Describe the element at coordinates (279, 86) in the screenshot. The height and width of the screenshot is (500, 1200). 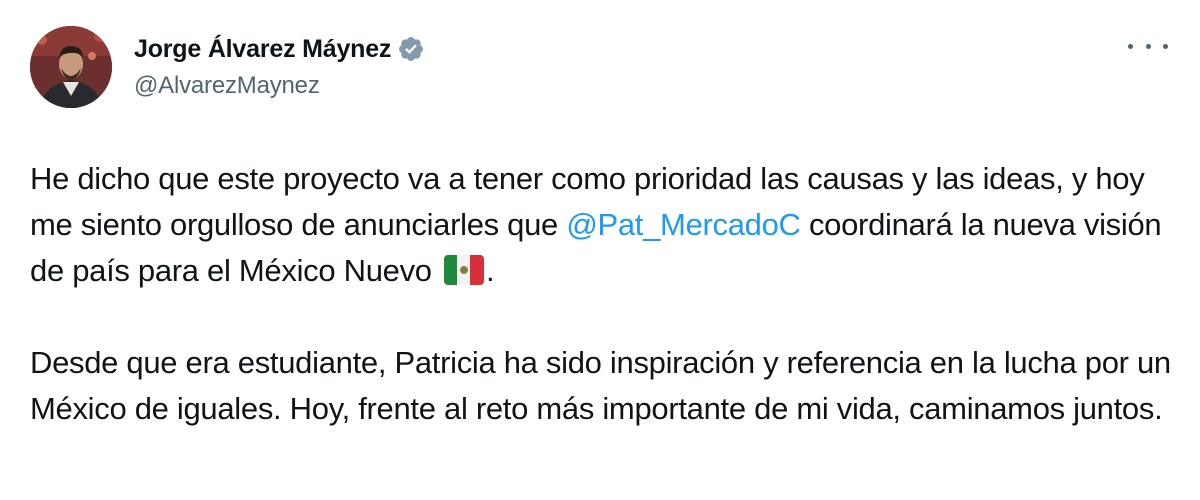
I see `author-handle: @AlvarezMaynez` at that location.